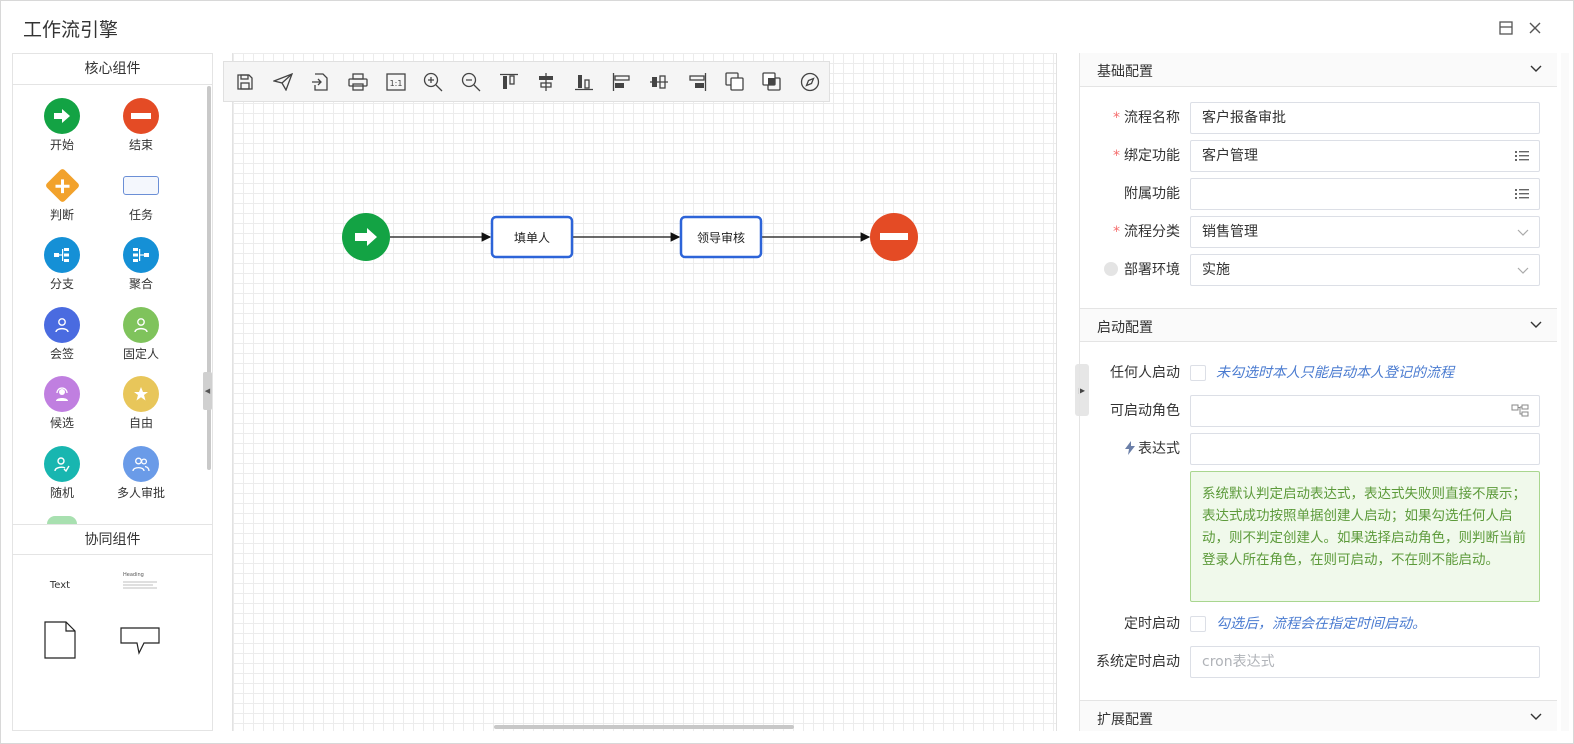 This screenshot has width=1574, height=744. Describe the element at coordinates (1565, 392) in the screenshot. I see `config-scrollbar` at that location.